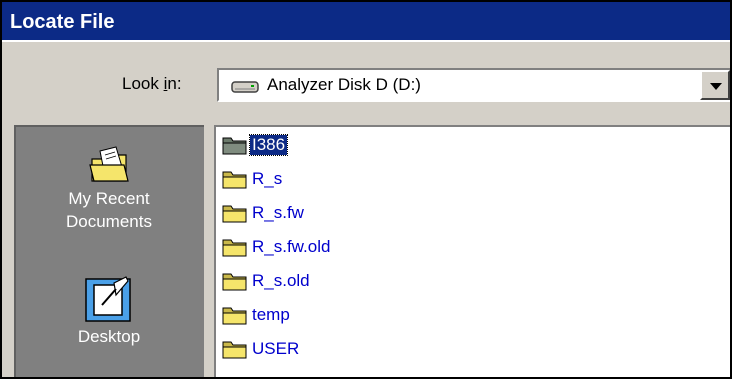 This screenshot has width=736, height=381. I want to click on look-in-combobox: Analyzer Disk D (D:), so click(473, 85).